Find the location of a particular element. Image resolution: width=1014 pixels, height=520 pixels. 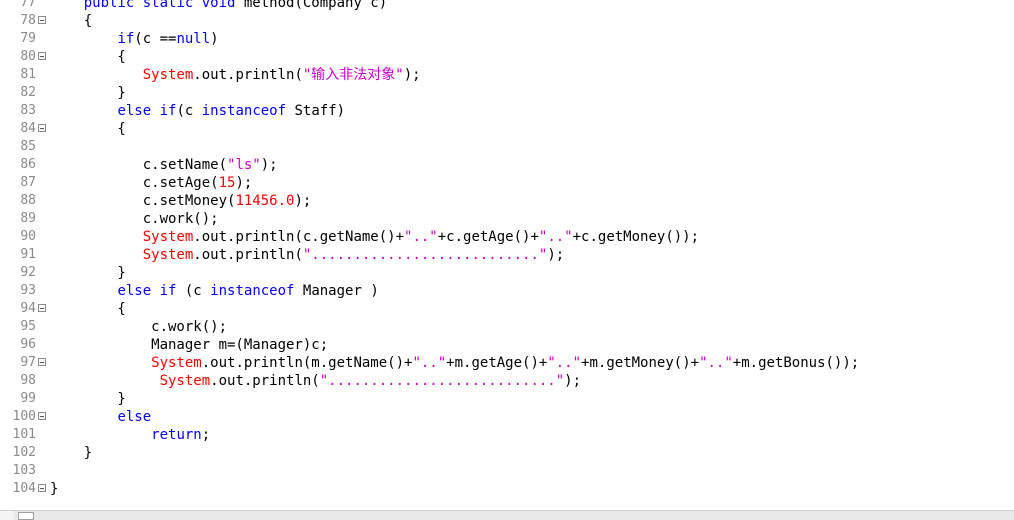

code-line-text: System.out.println("输入非法对象"); is located at coordinates (235, 75).